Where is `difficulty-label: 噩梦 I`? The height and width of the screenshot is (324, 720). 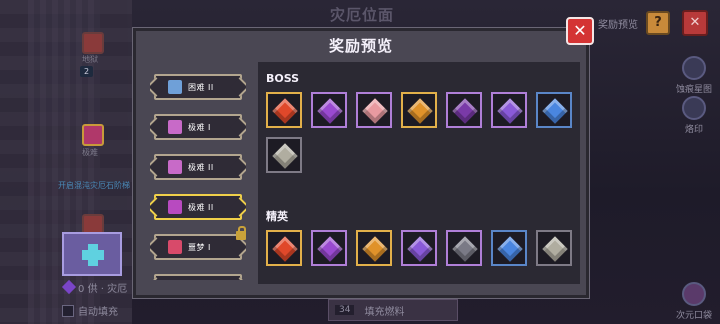 difficulty-label: 噩梦 I is located at coordinates (199, 247).